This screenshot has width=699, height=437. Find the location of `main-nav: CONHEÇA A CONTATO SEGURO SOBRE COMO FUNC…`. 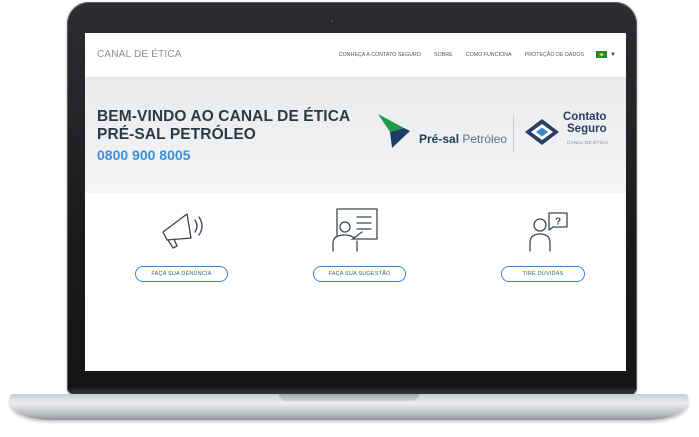

main-nav: CONHEÇA A CONTATO SEGURO SOBRE COMO FUNC… is located at coordinates (471, 54).